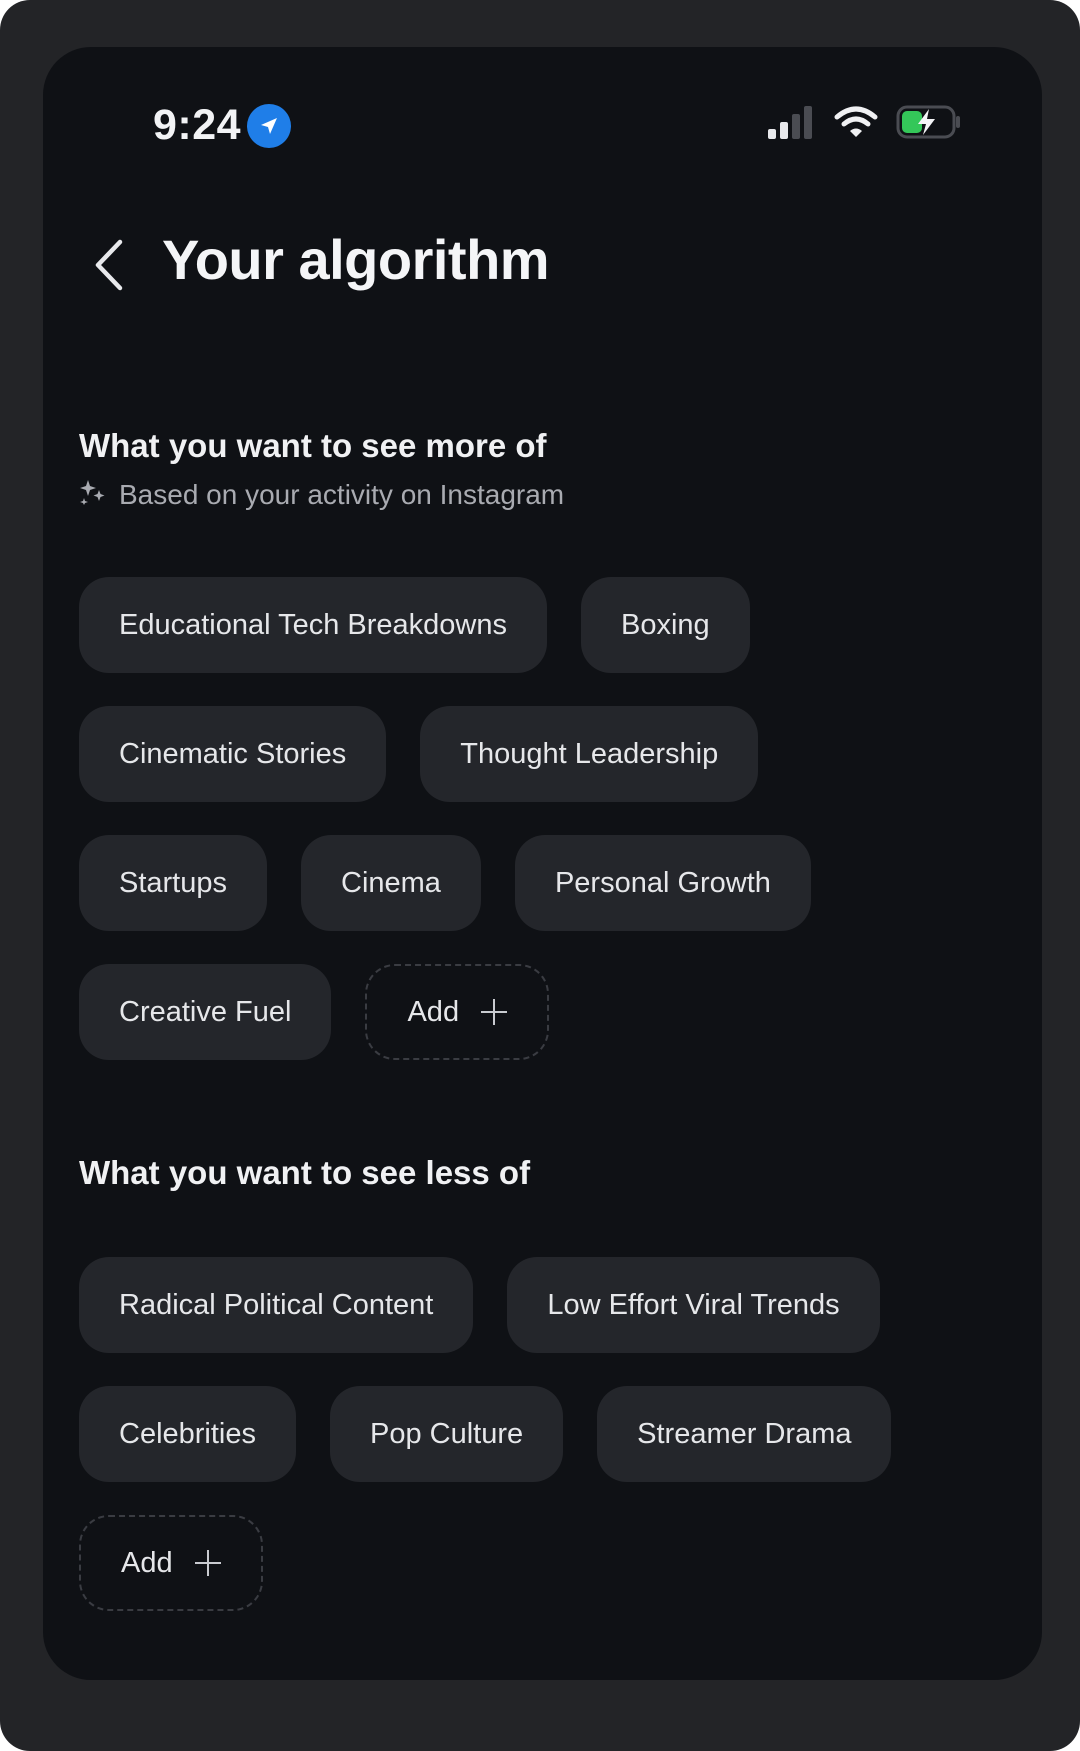 Image resolution: width=1080 pixels, height=1751 pixels. I want to click on sparkles-icon, so click(93, 494).